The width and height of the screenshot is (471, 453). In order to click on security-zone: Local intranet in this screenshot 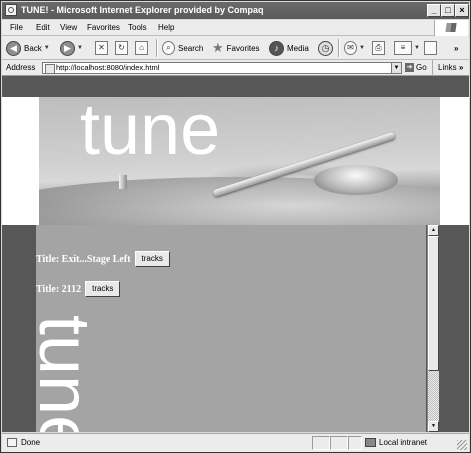, I will do `click(396, 442)`.